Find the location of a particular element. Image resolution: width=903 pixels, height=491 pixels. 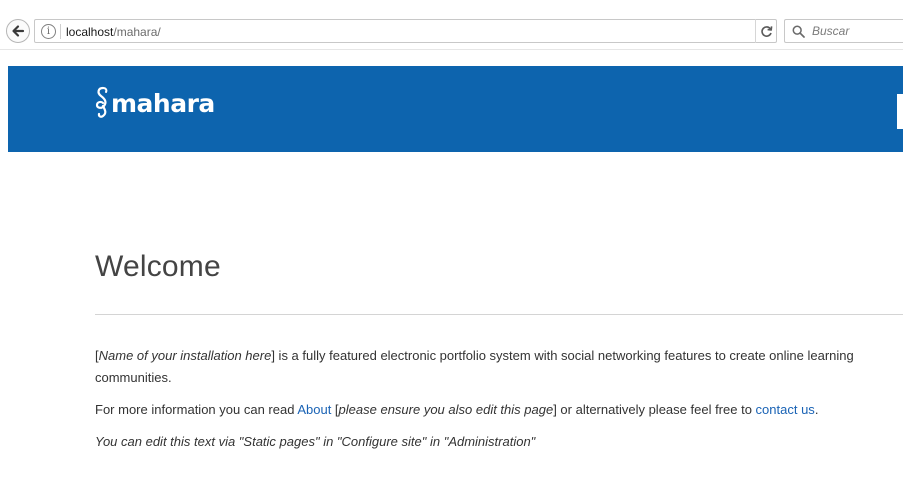

info-icon: i is located at coordinates (48, 31).